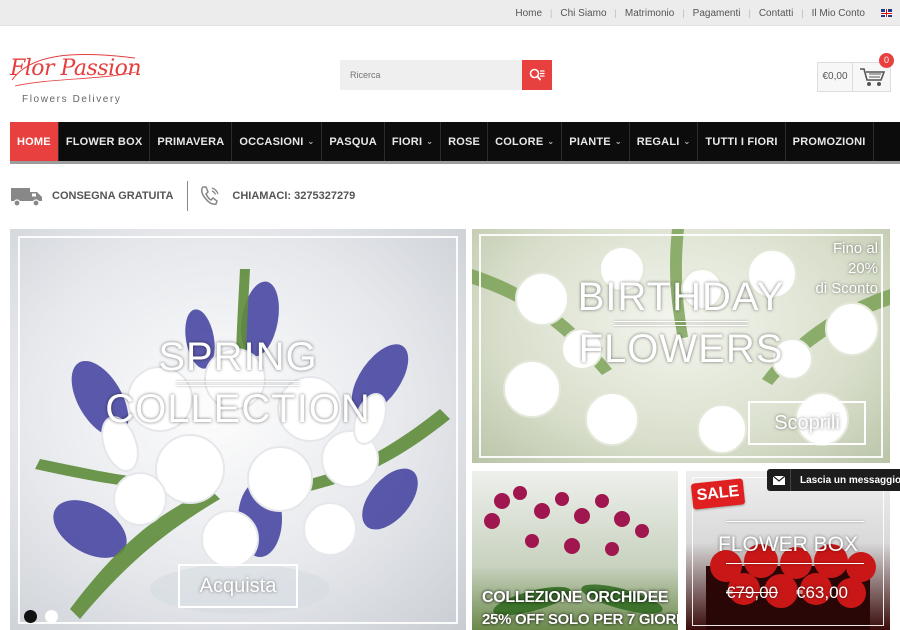  I want to click on shopping-cart-icon, so click(872, 77).